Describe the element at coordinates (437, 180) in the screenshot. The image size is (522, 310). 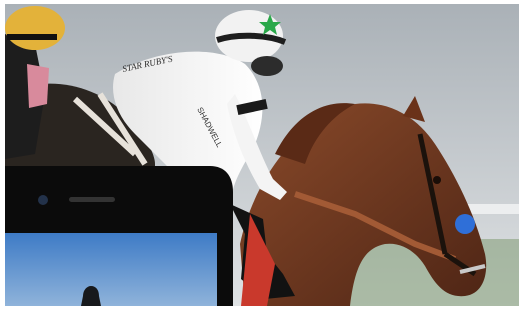
I see `horse-eye` at that location.